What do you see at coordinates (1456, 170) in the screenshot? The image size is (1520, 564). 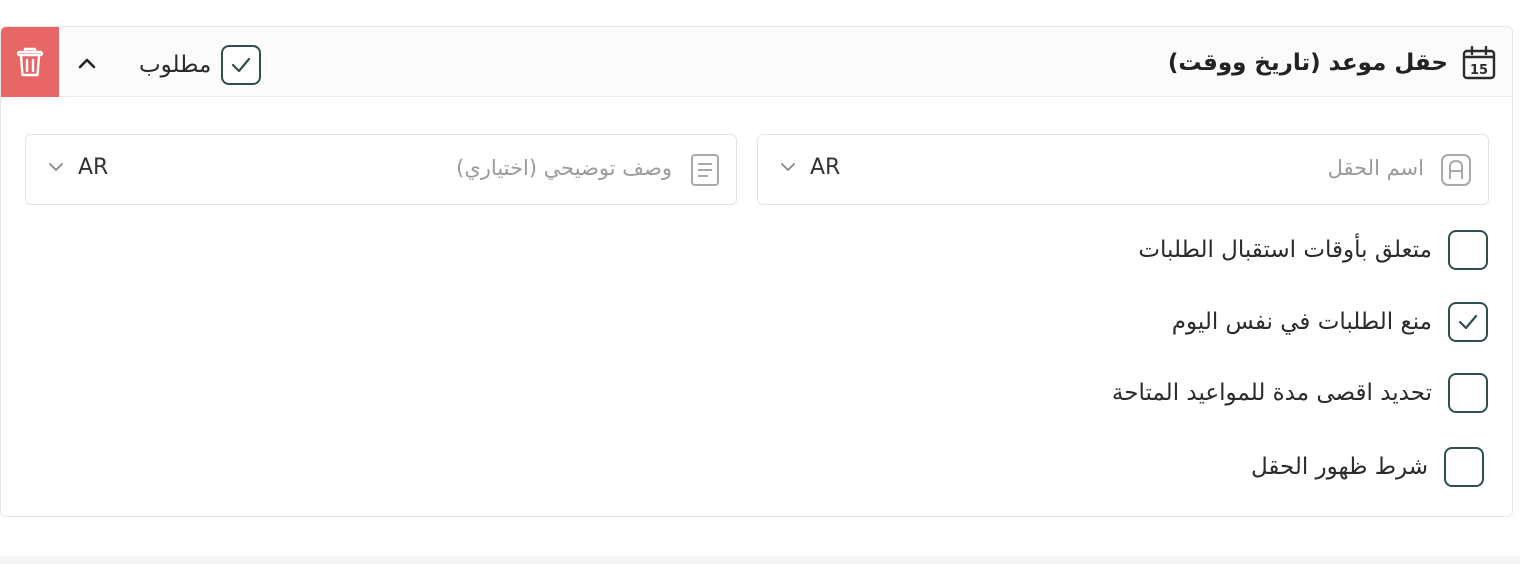 I see `text-field-icon` at bounding box center [1456, 170].